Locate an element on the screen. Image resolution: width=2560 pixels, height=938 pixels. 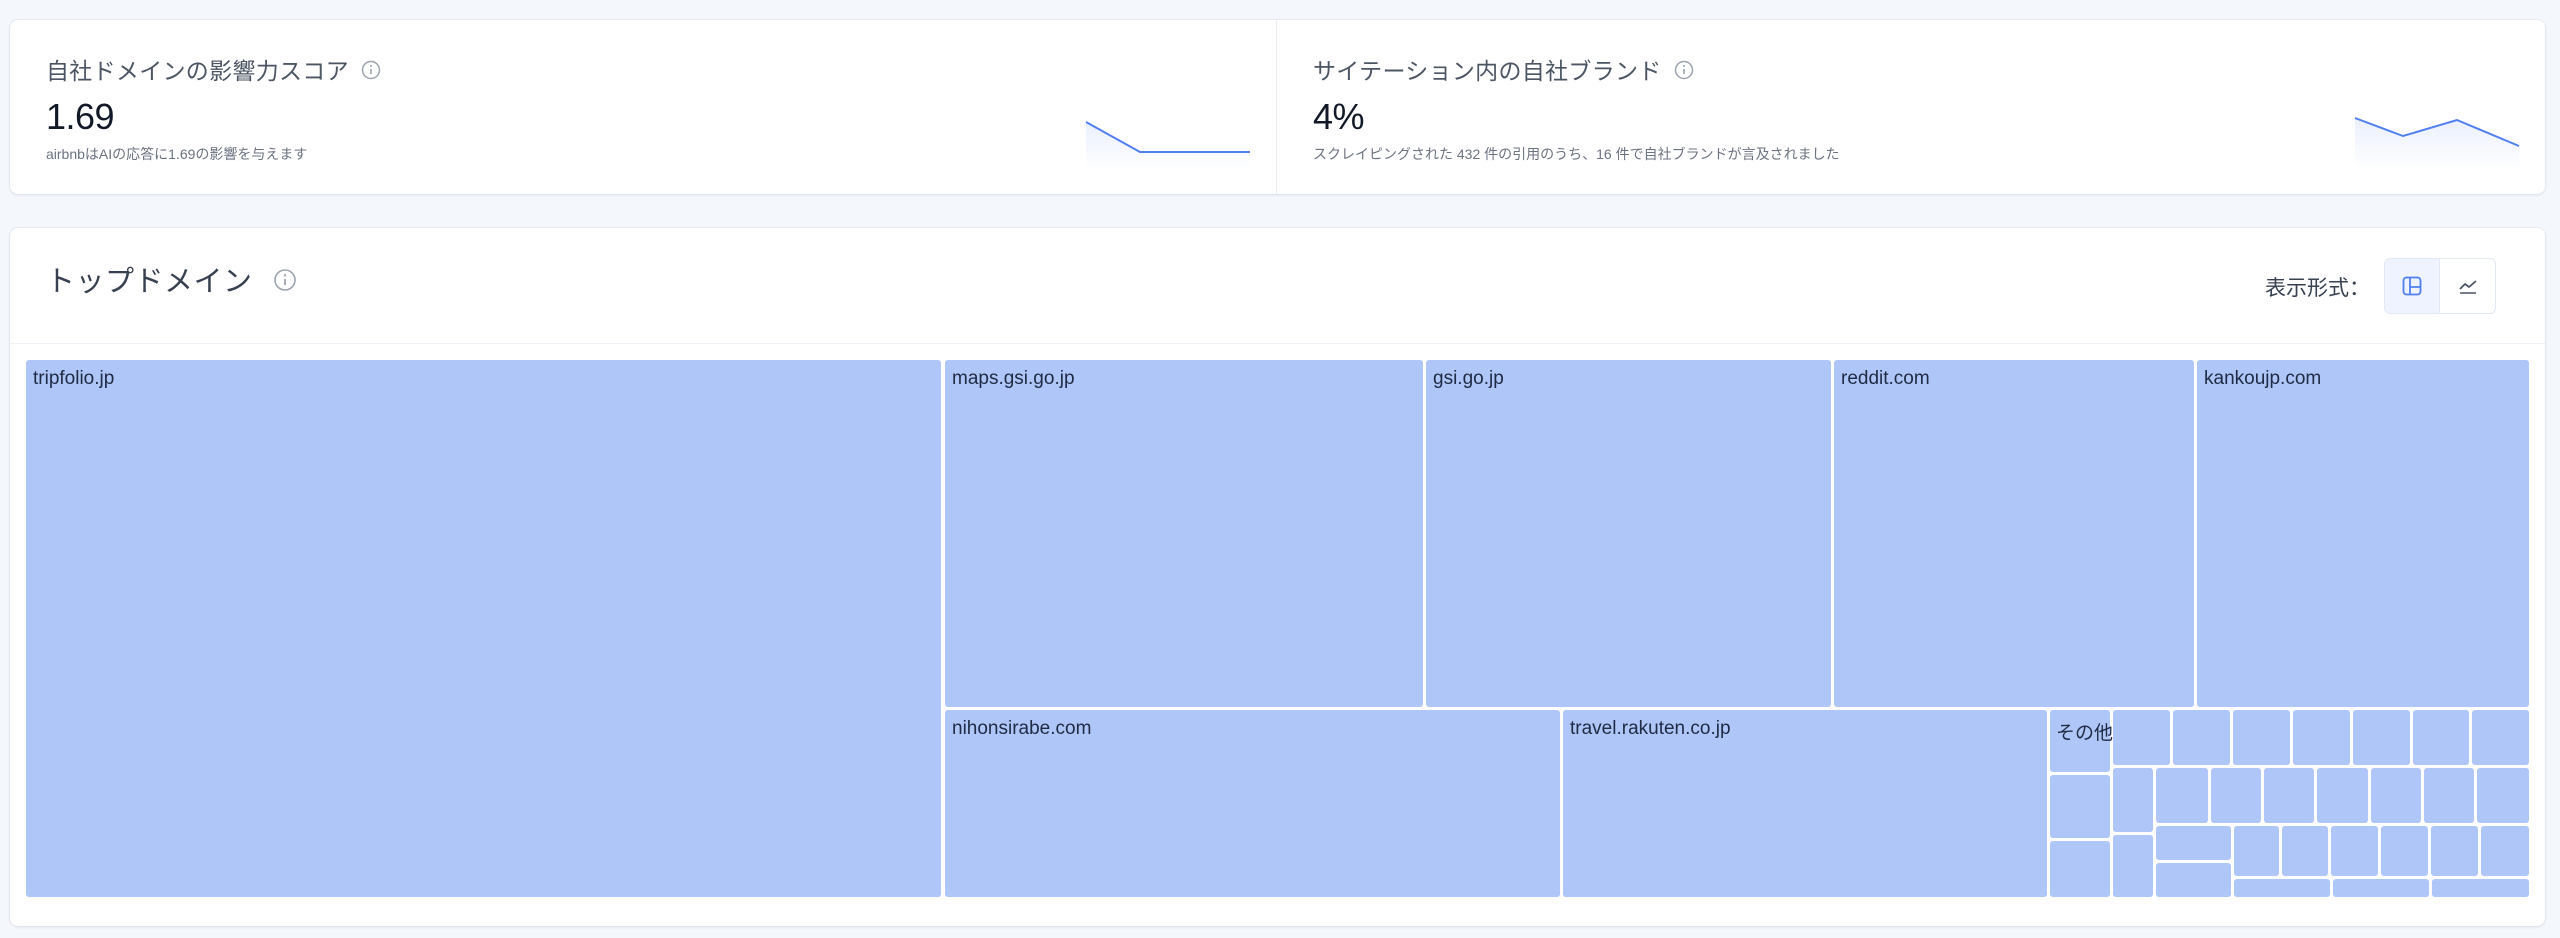
influence-sparkline is located at coordinates (1167, 145).